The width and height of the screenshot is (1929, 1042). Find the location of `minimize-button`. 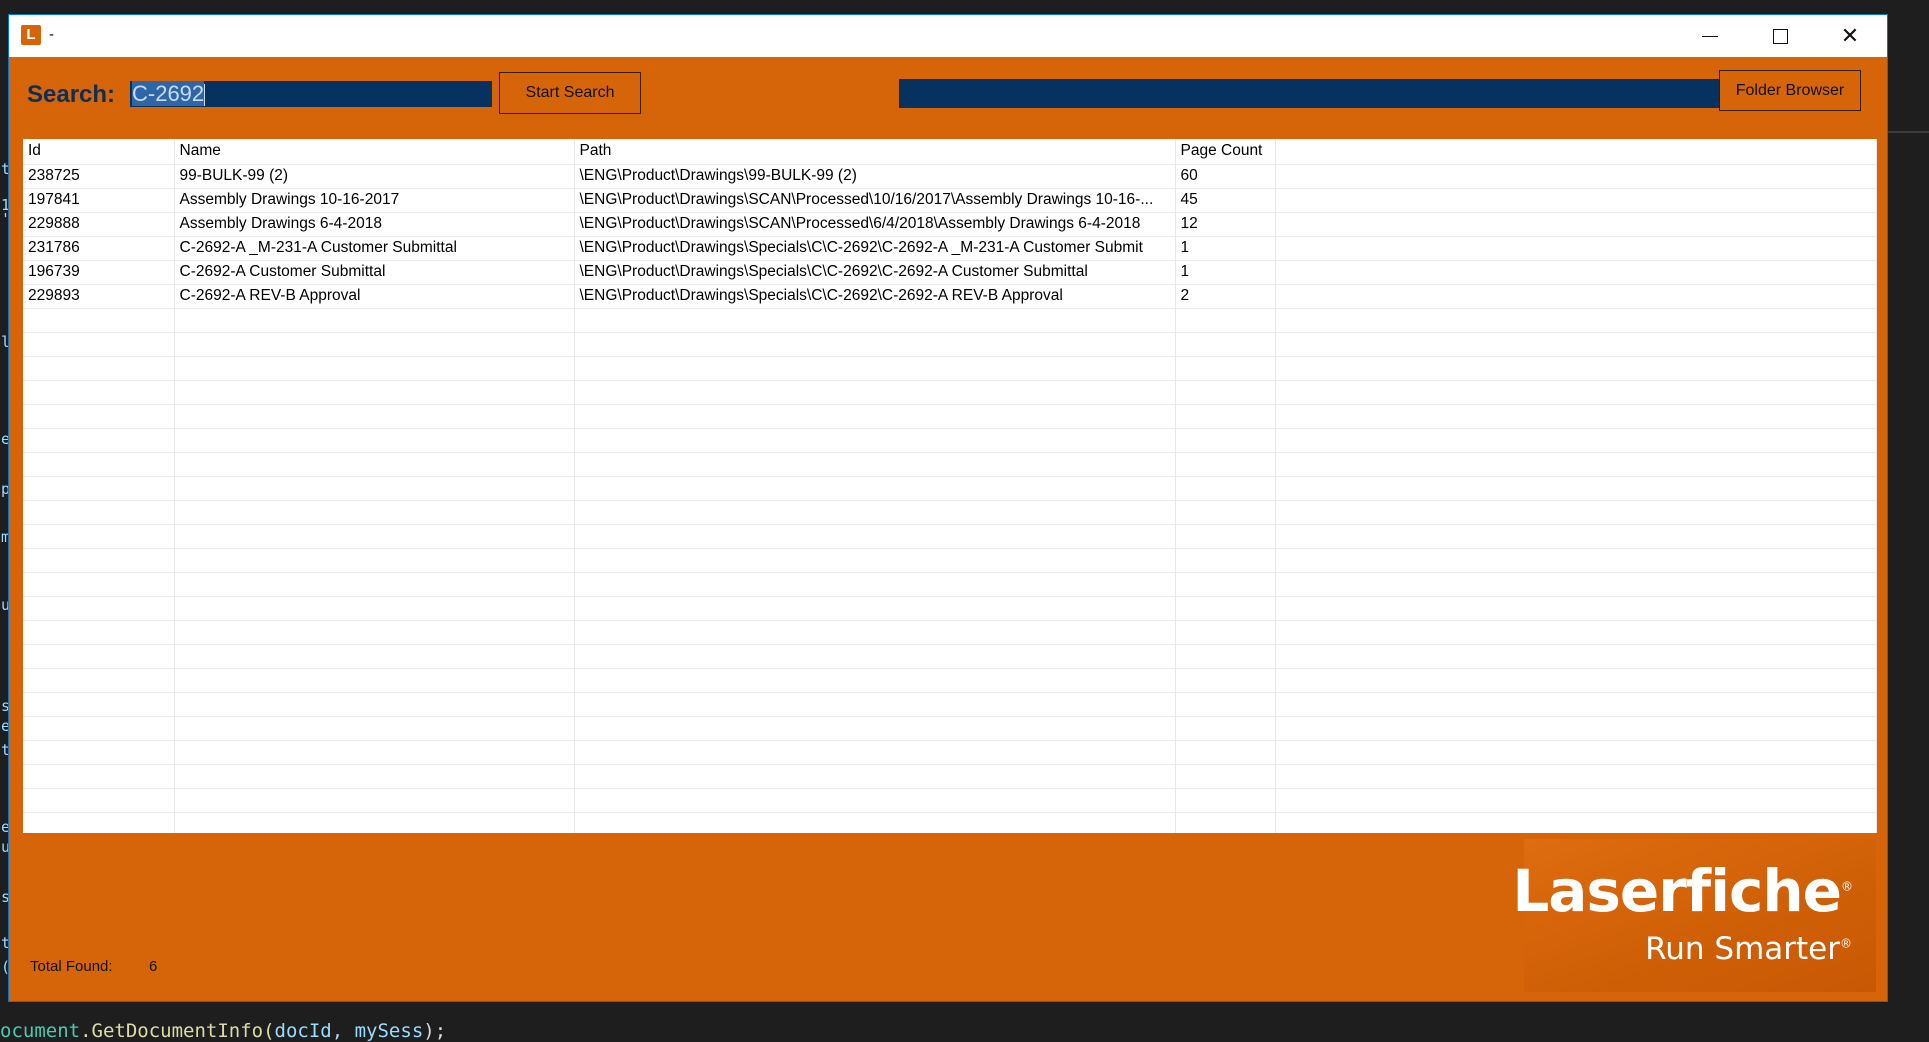

minimize-button is located at coordinates (1710, 36).